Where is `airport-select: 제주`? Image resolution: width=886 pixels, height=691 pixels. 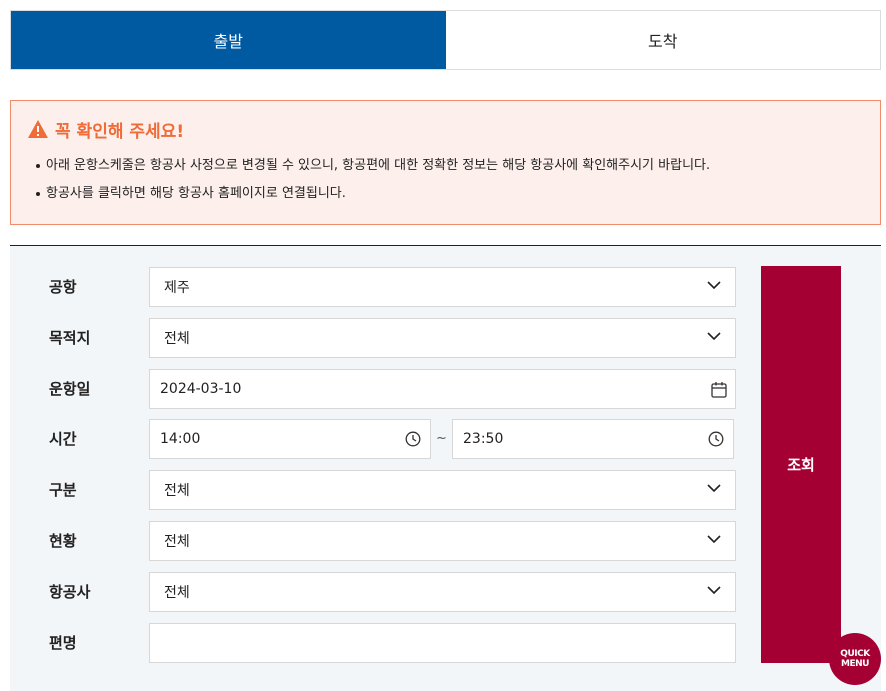 airport-select: 제주 is located at coordinates (442, 287).